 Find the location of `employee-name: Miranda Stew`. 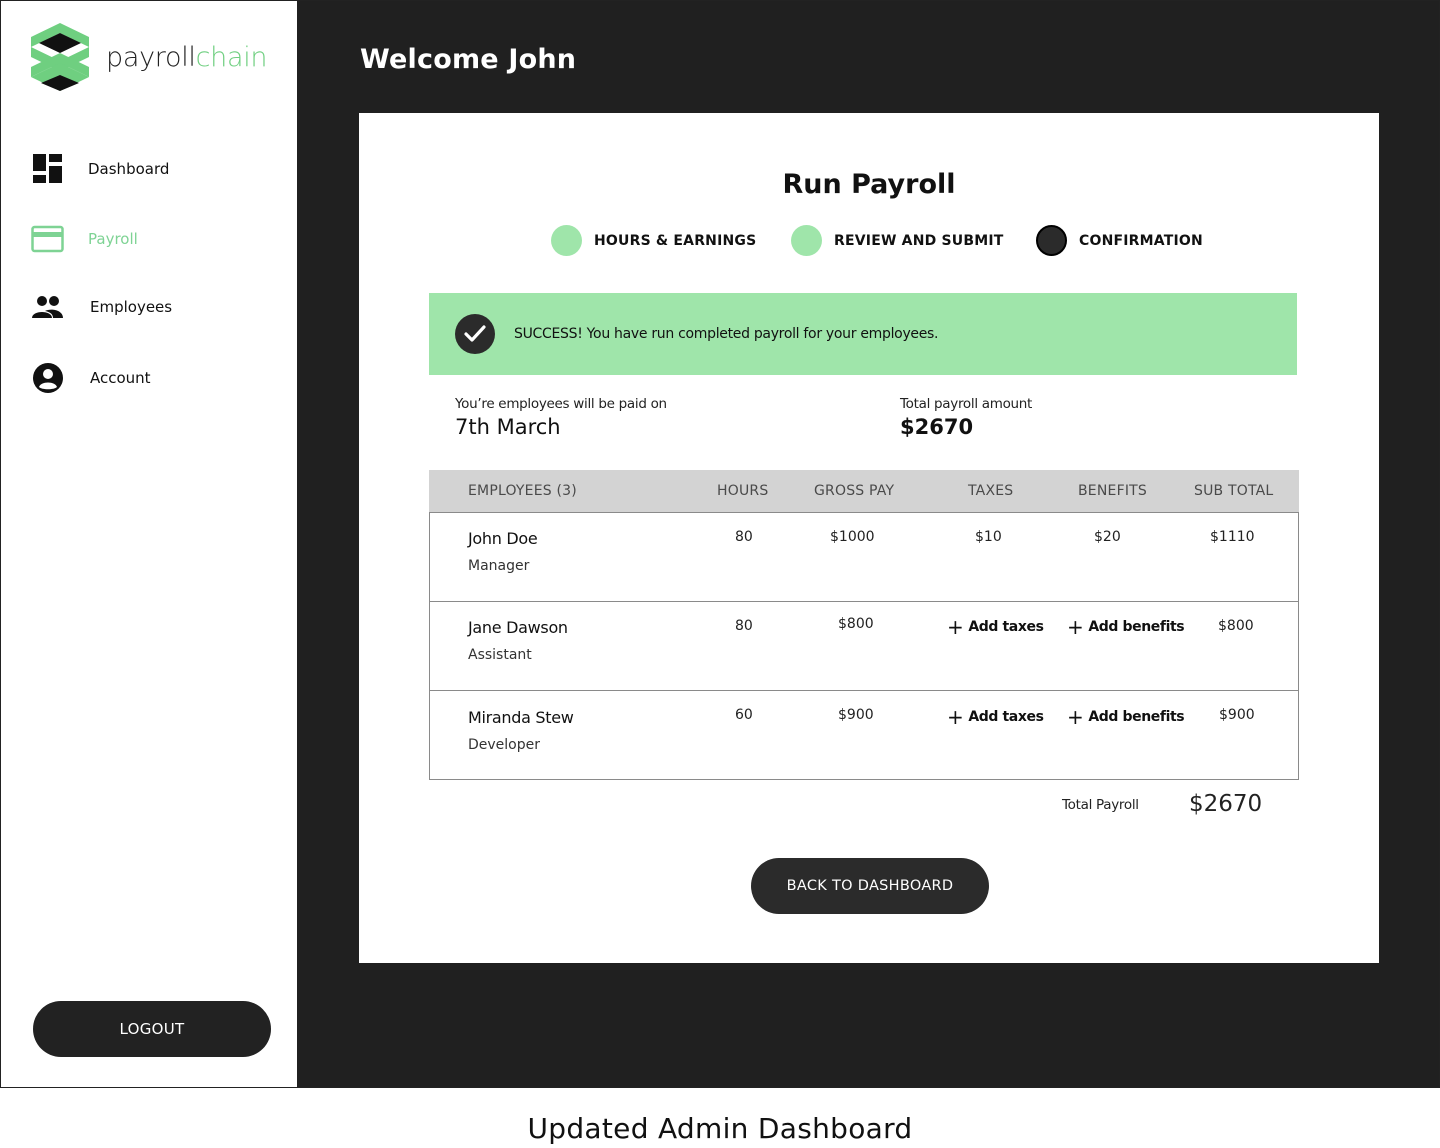

employee-name: Miranda Stew is located at coordinates (521, 717).